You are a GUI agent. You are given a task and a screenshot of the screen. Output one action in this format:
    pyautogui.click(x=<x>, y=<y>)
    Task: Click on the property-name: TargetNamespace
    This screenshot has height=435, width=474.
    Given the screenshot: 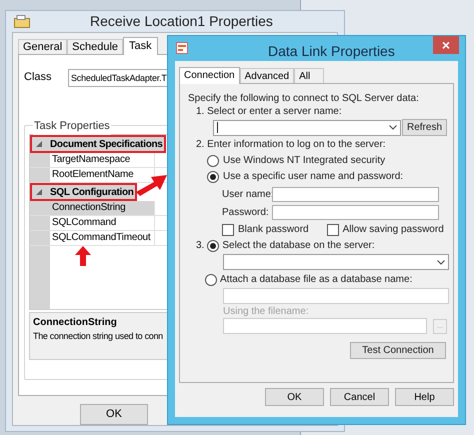 What is the action you would take?
    pyautogui.click(x=102, y=160)
    